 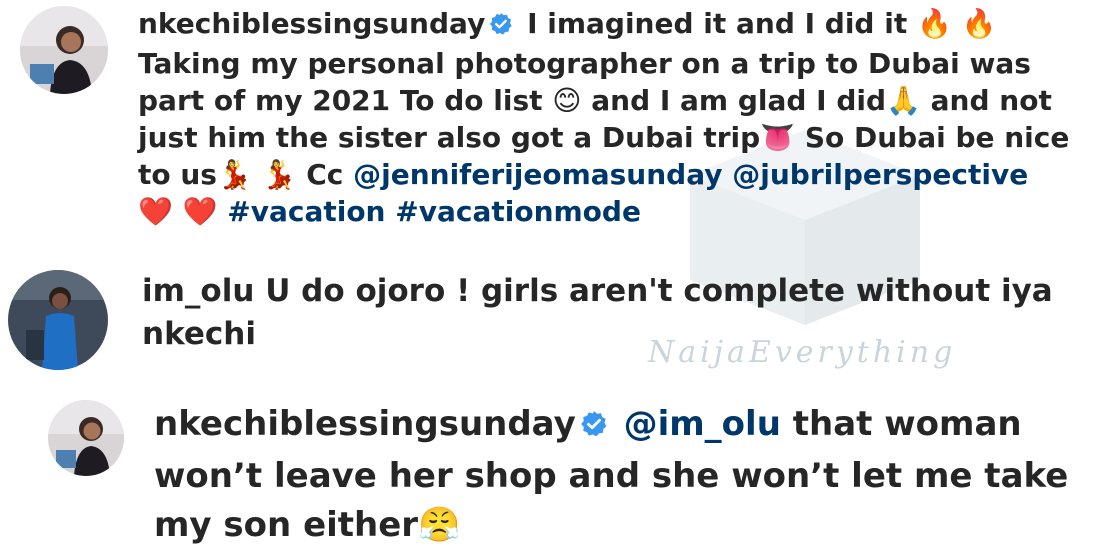 I want to click on angry-emoji-icon: 😤, so click(x=439, y=524).